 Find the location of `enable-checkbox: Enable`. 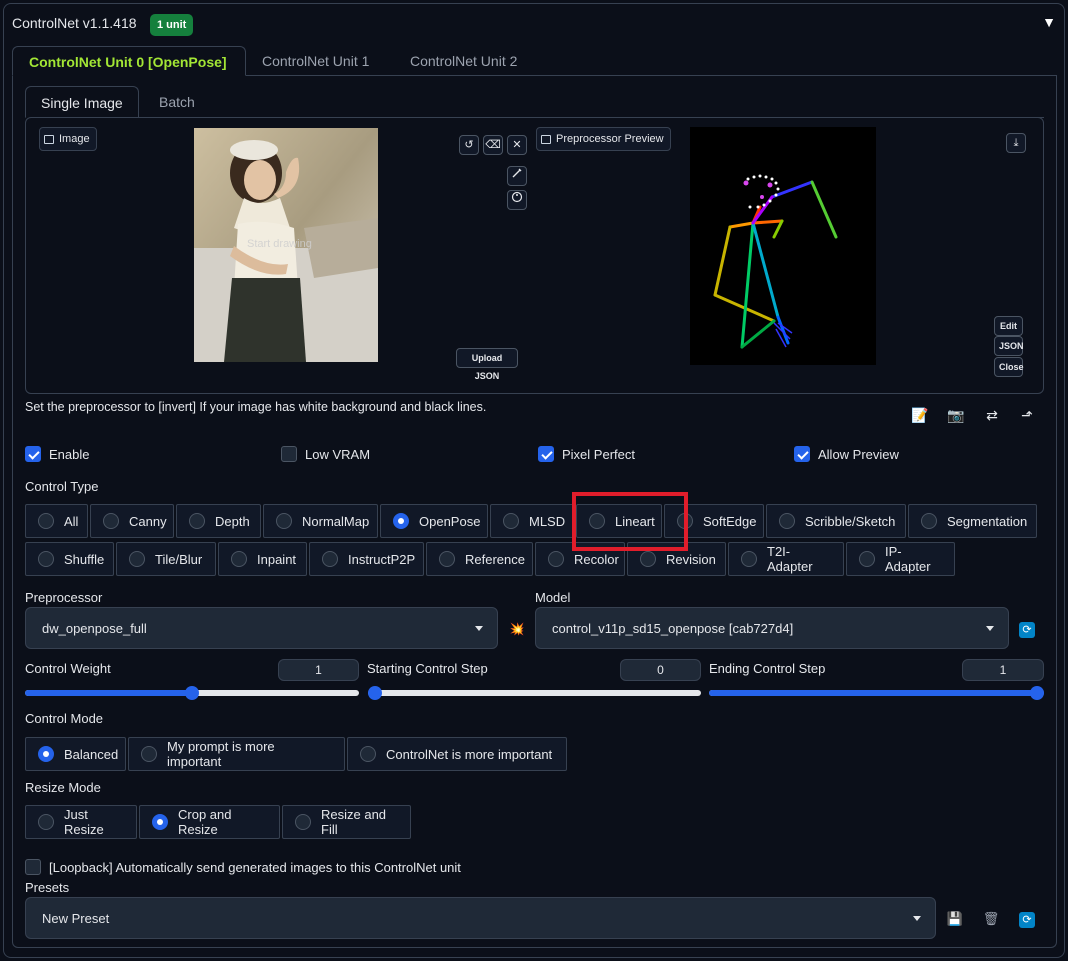

enable-checkbox: Enable is located at coordinates (57, 454).